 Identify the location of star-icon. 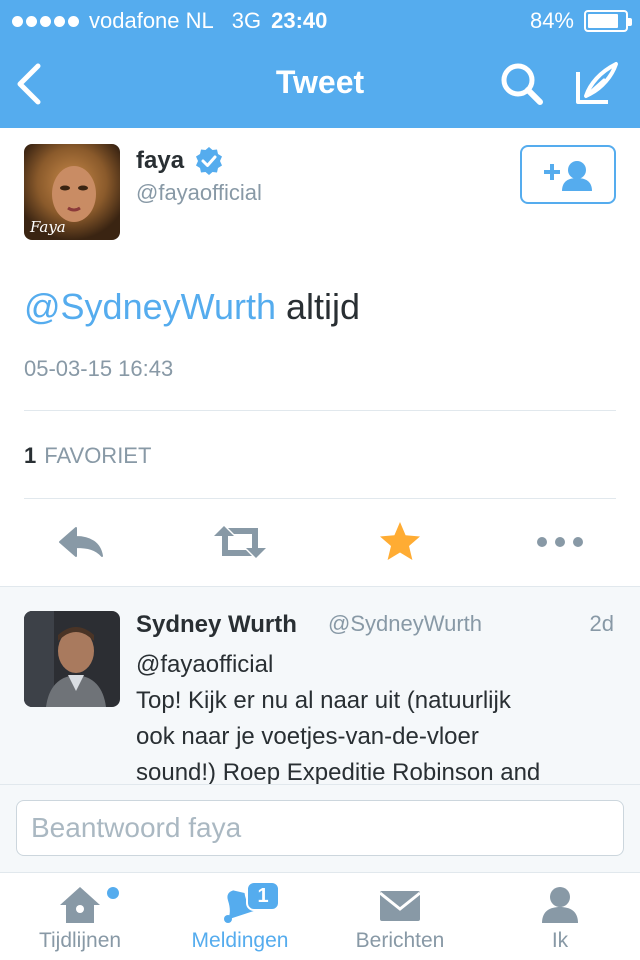
(400, 541).